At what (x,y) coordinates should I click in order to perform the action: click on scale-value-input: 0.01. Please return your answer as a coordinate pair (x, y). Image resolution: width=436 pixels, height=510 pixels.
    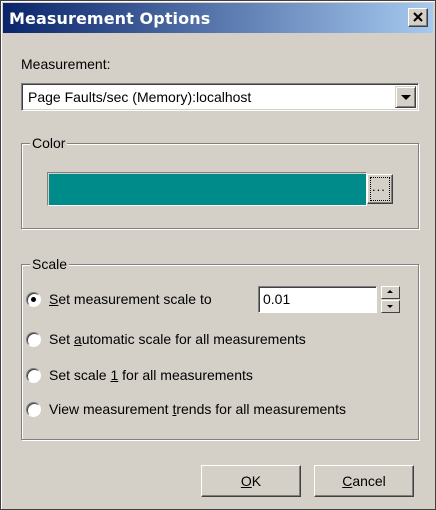
    Looking at the image, I should click on (317, 299).